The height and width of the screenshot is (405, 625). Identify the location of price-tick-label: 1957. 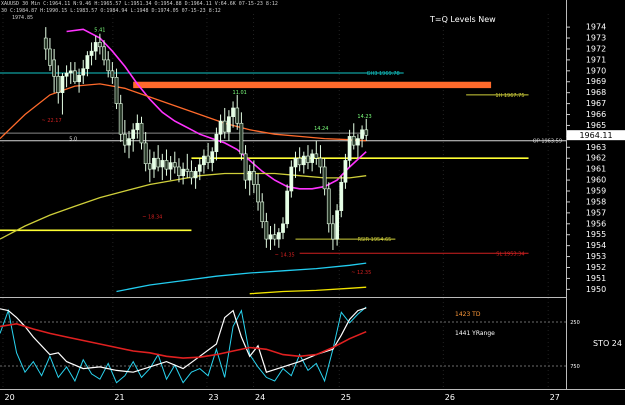
(596, 212).